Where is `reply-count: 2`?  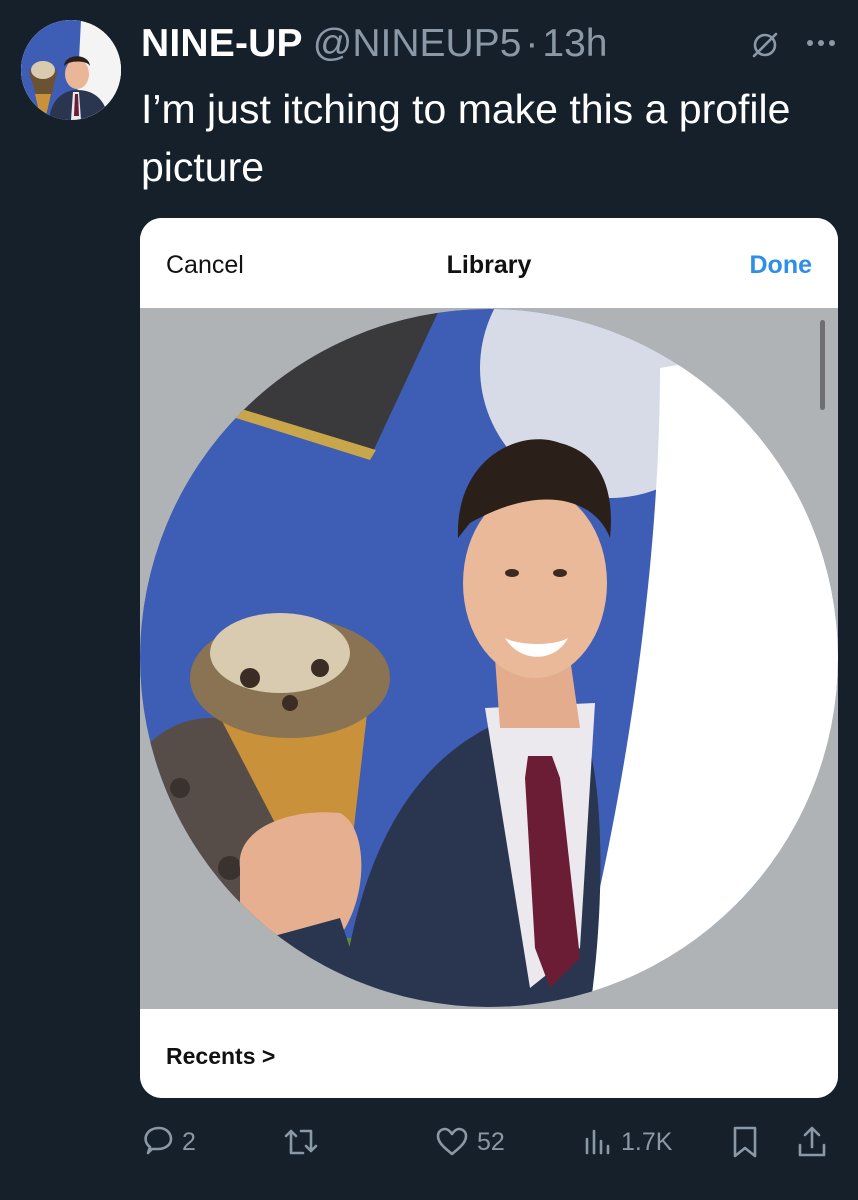
reply-count: 2 is located at coordinates (189, 1141).